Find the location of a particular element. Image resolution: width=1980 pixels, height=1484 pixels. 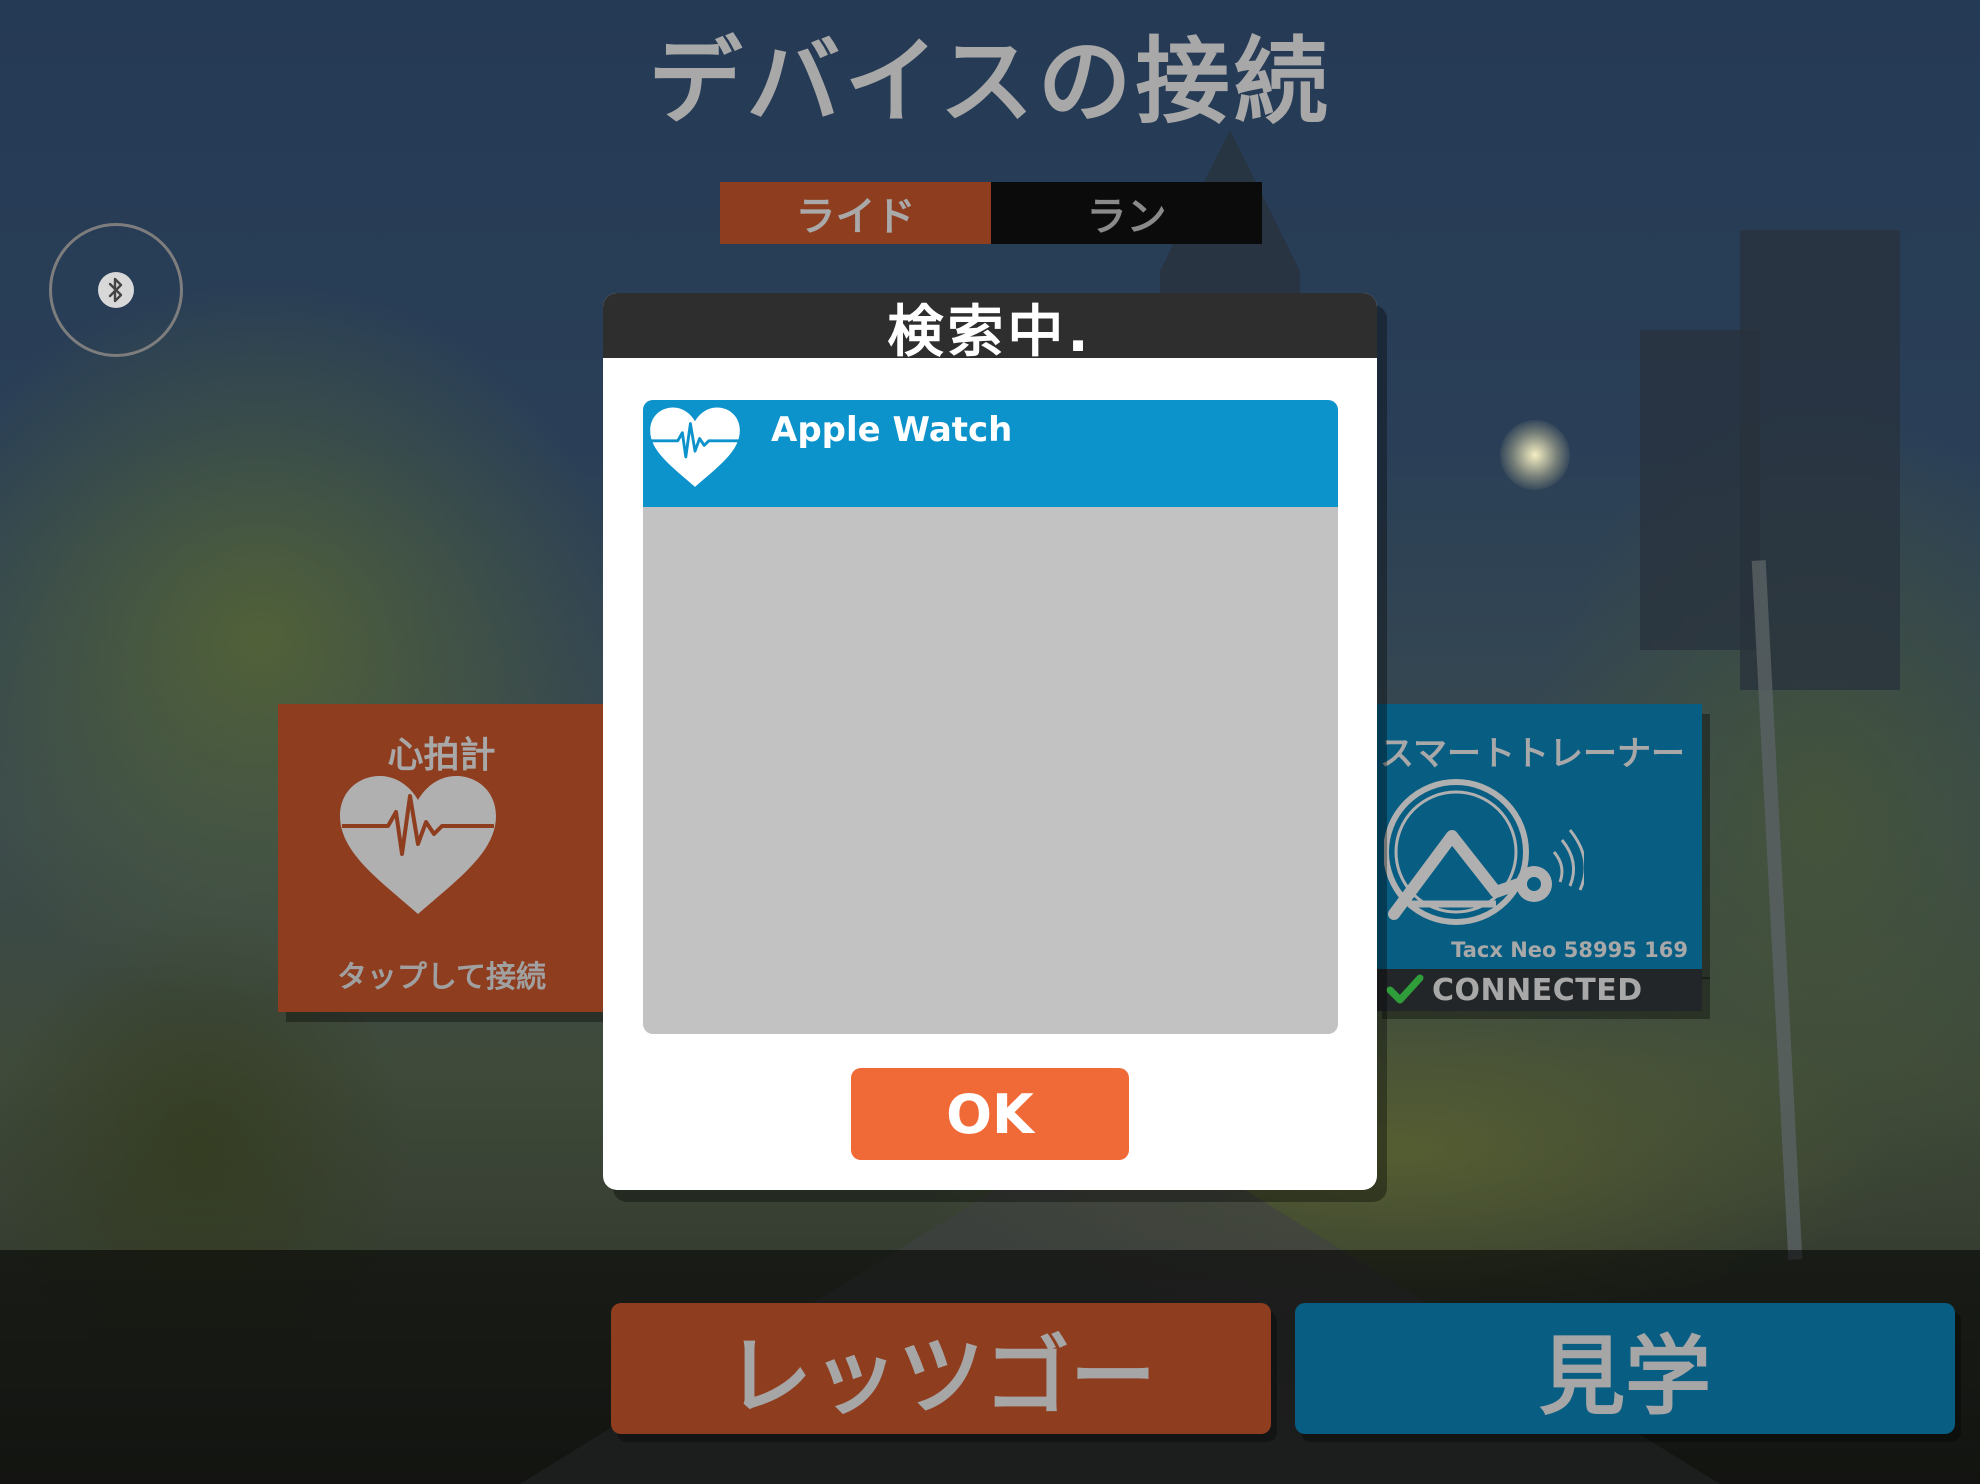

heart-rate-tile: 心拍計 タップして接続 is located at coordinates (441, 858).